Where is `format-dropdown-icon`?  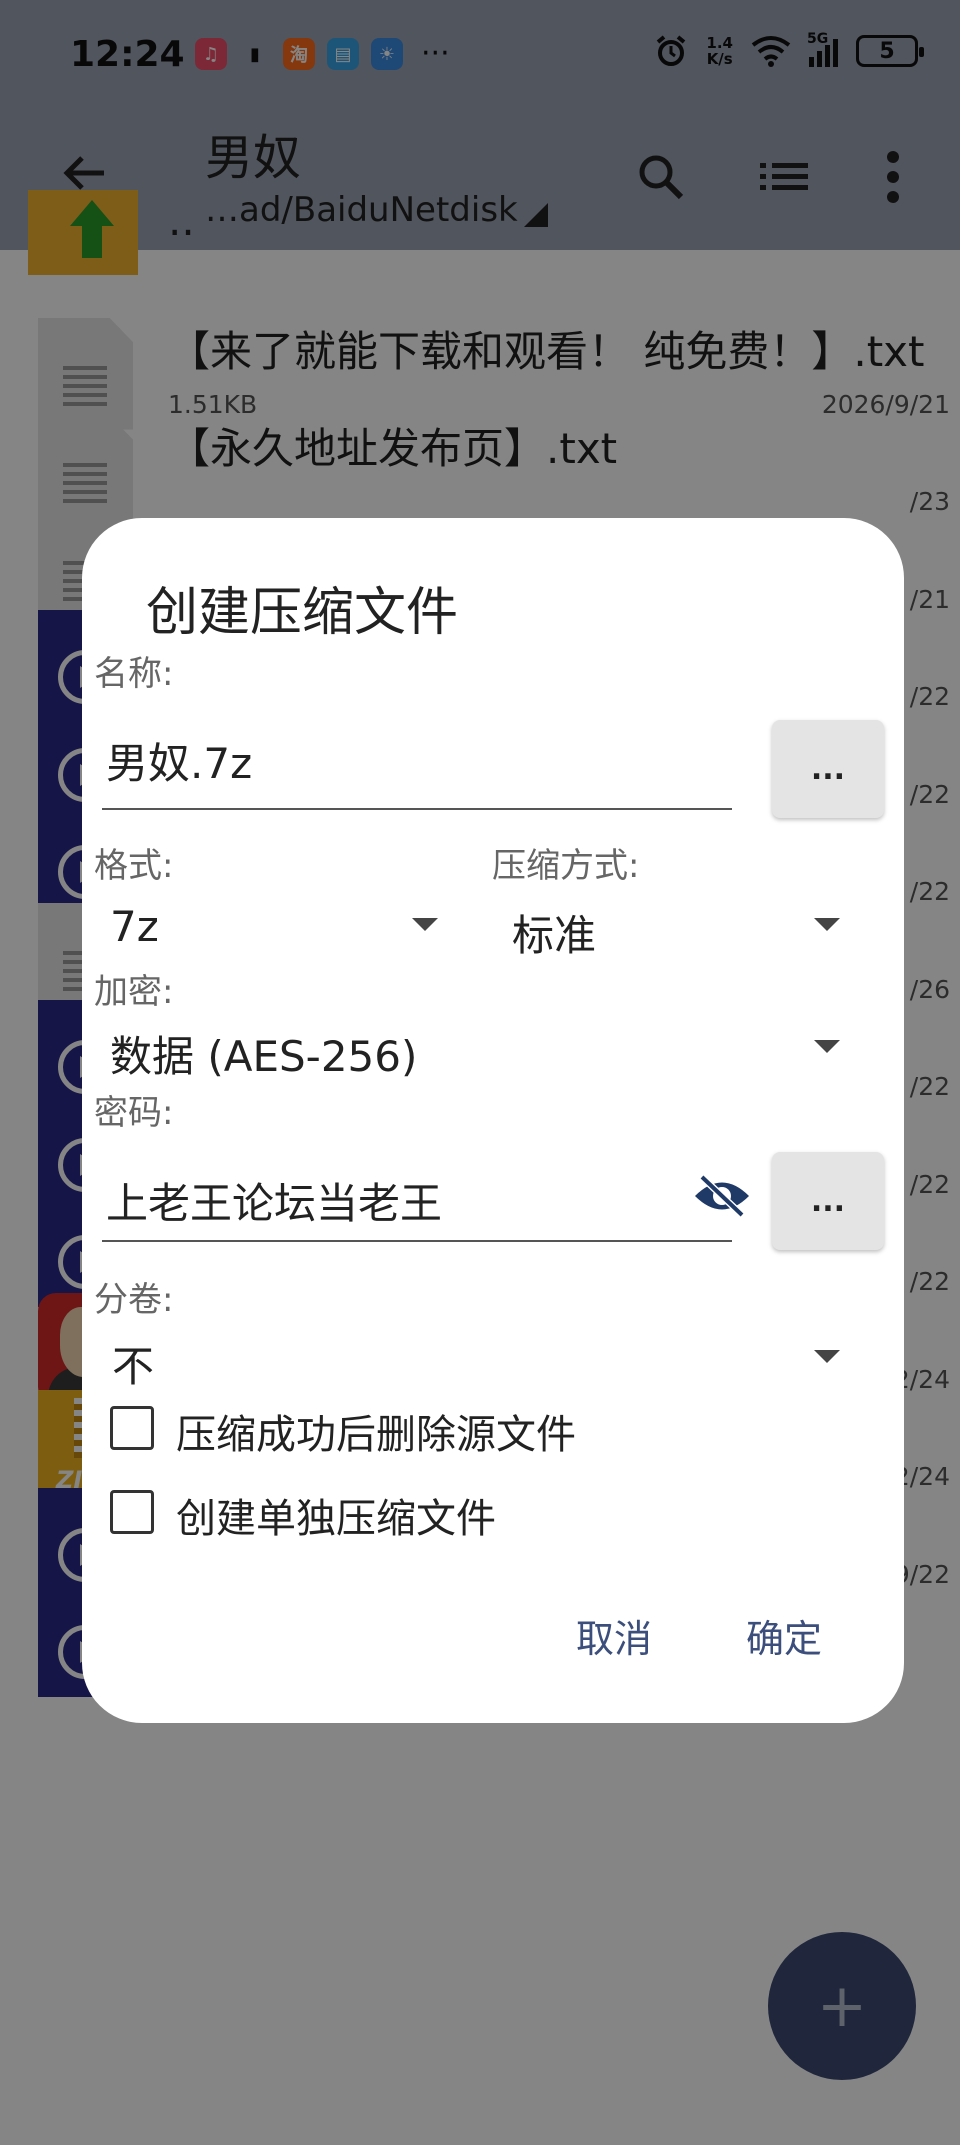
format-dropdown-icon is located at coordinates (425, 924).